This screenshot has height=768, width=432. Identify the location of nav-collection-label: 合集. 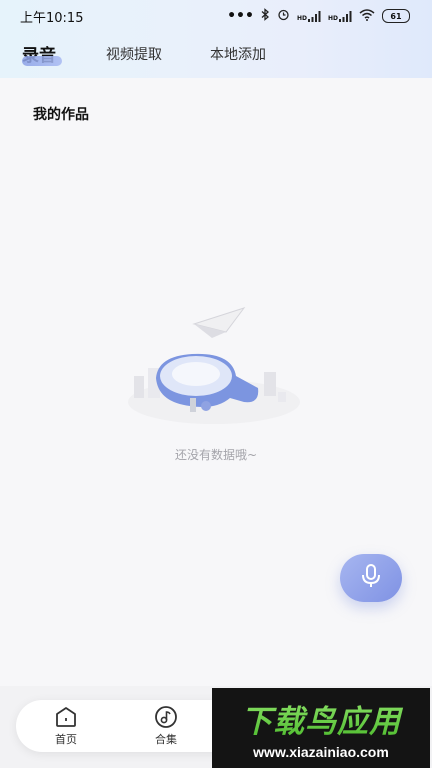
(166, 739).